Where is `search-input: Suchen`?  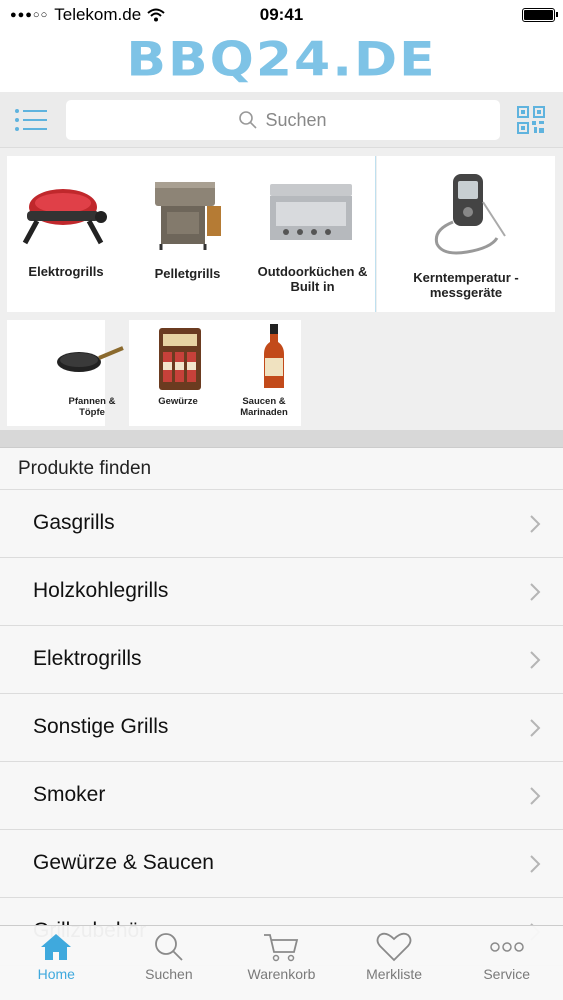
search-input: Suchen is located at coordinates (283, 120).